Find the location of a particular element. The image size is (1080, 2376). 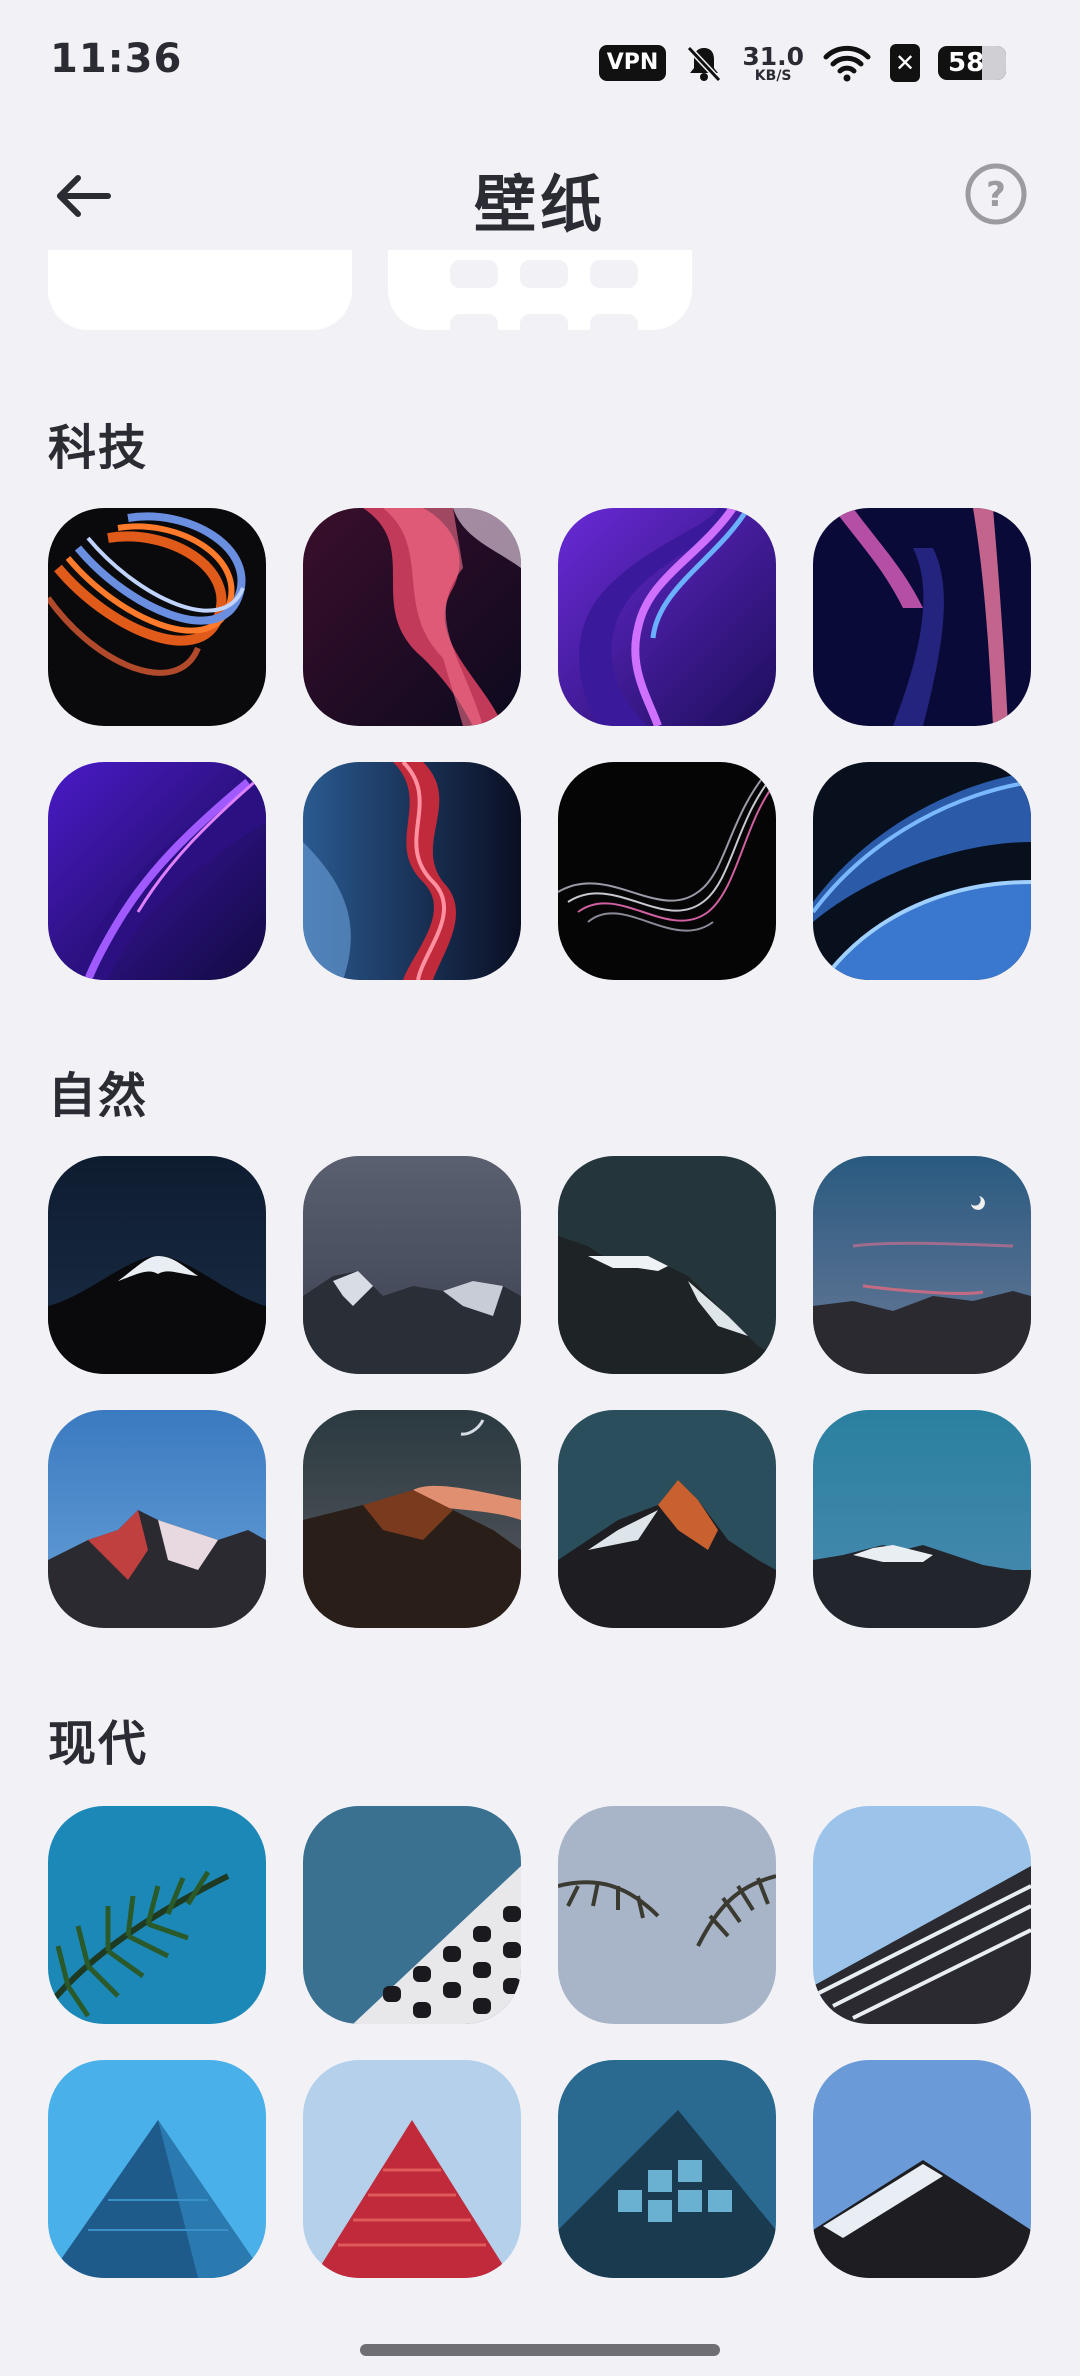

section-title-modern: 现代 is located at coordinates (98, 1744).